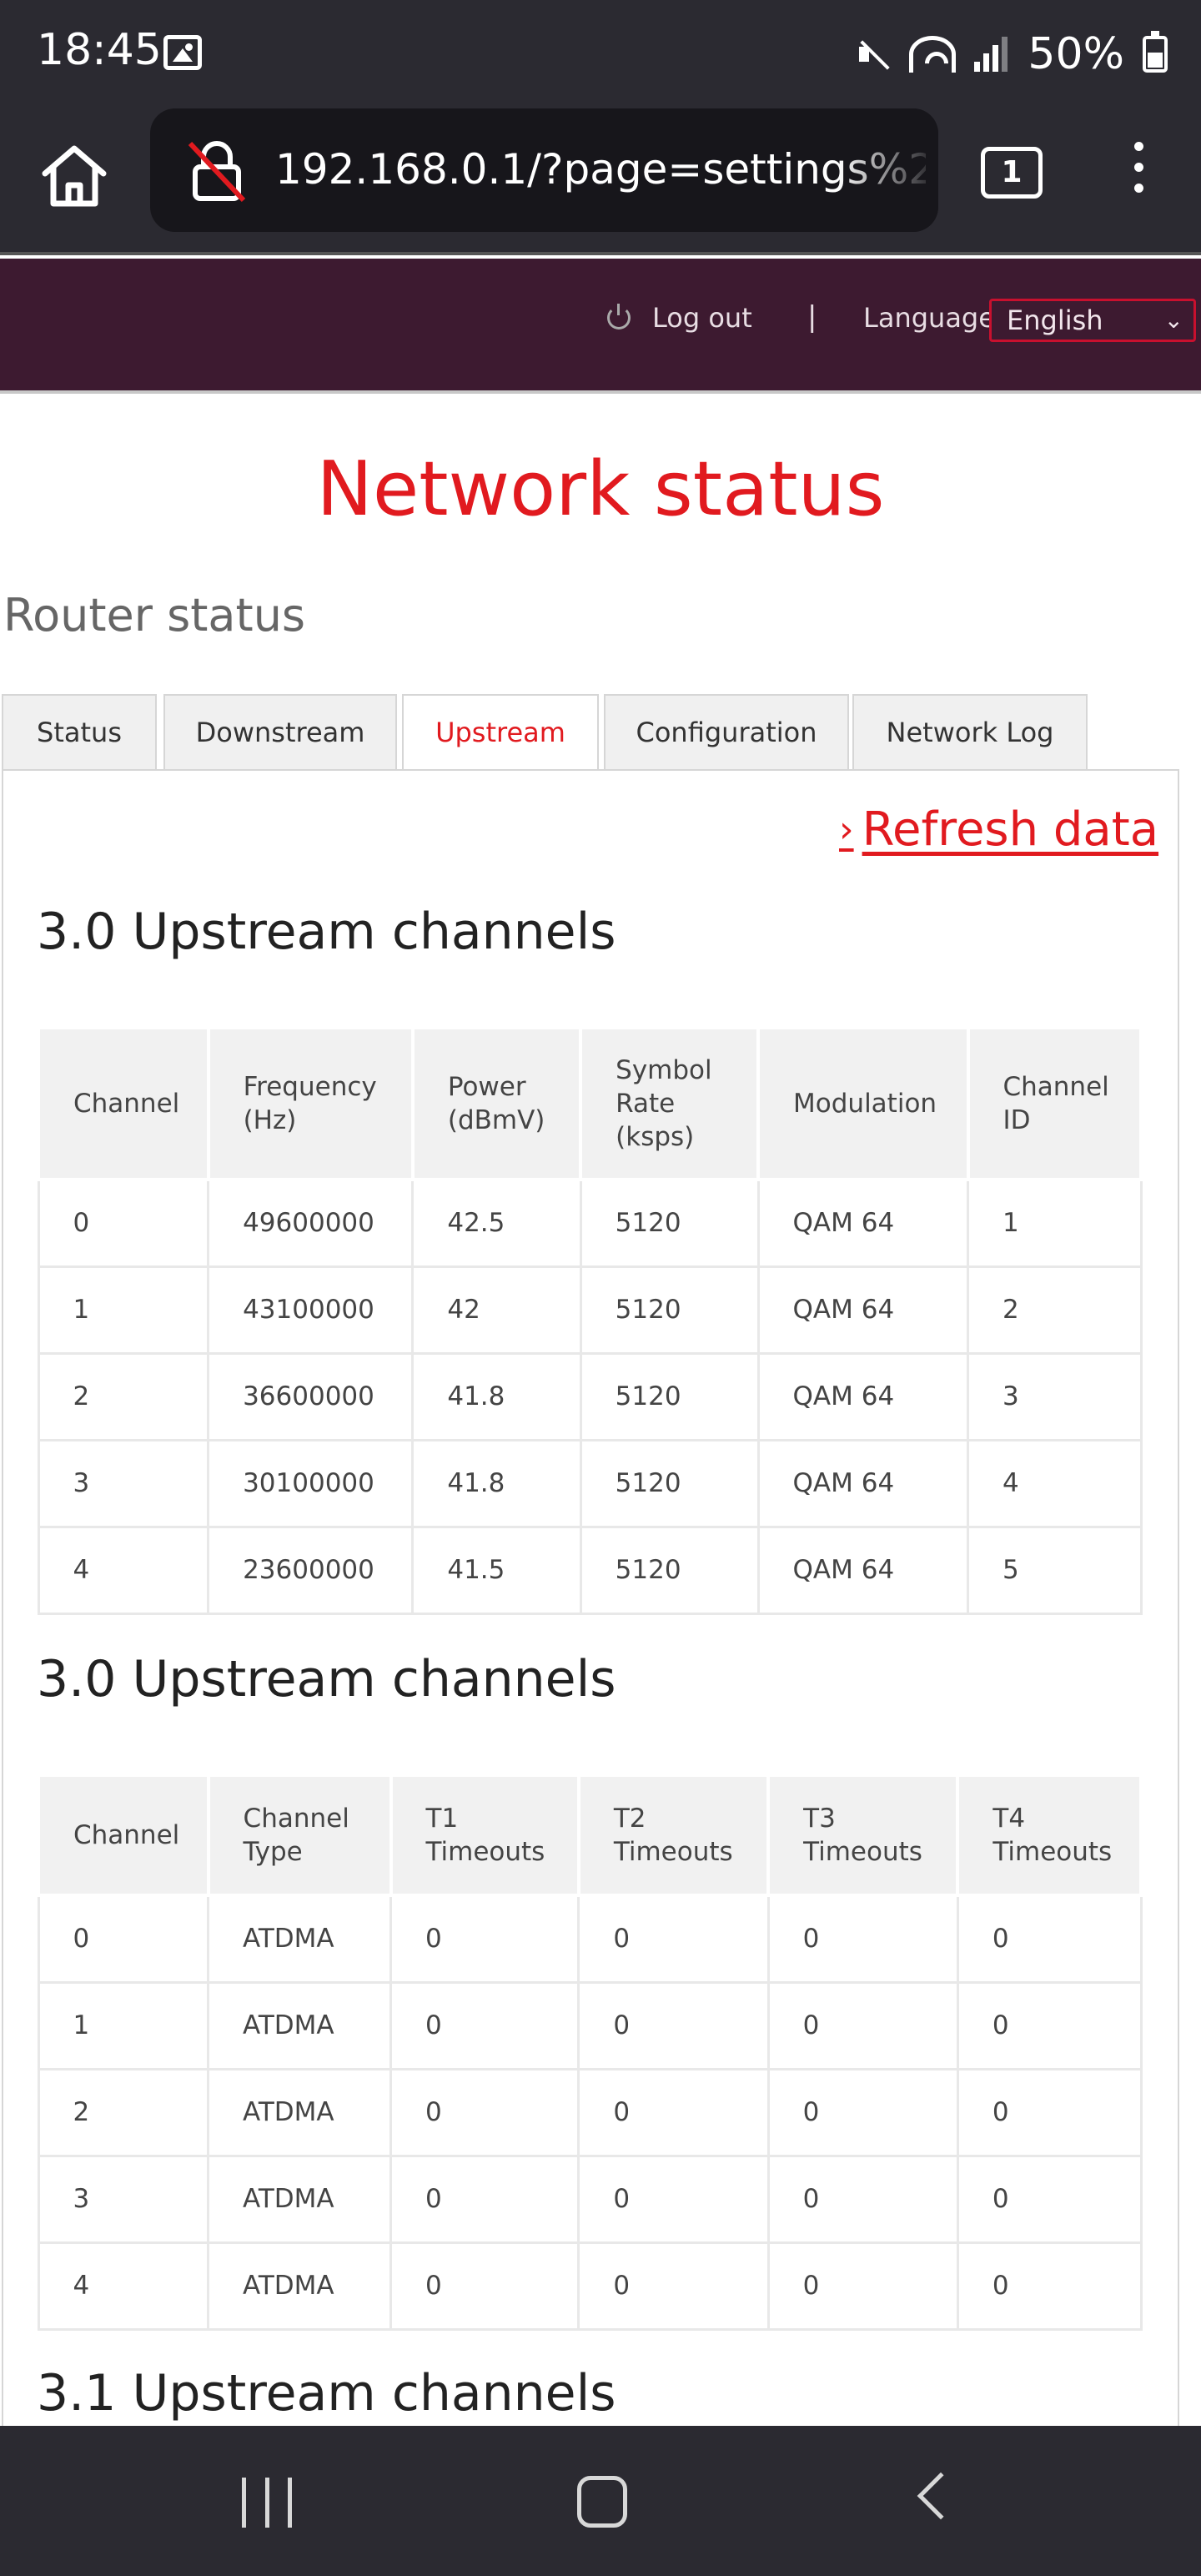 The height and width of the screenshot is (2576, 1201). I want to click on battery-icon, so click(1156, 52).